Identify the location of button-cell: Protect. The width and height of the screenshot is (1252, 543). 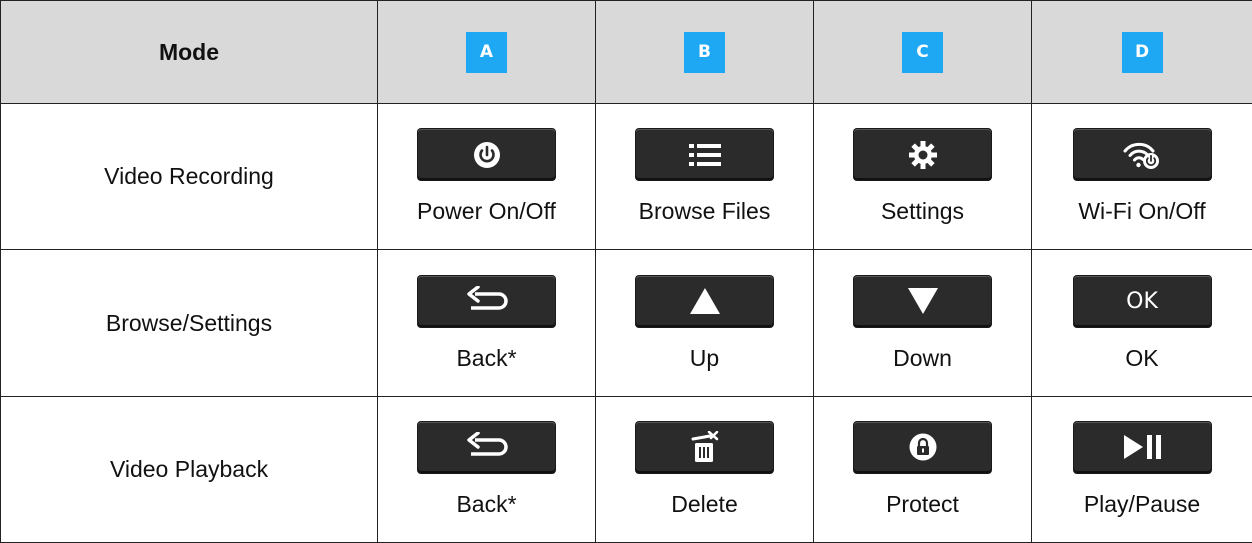
(922, 469).